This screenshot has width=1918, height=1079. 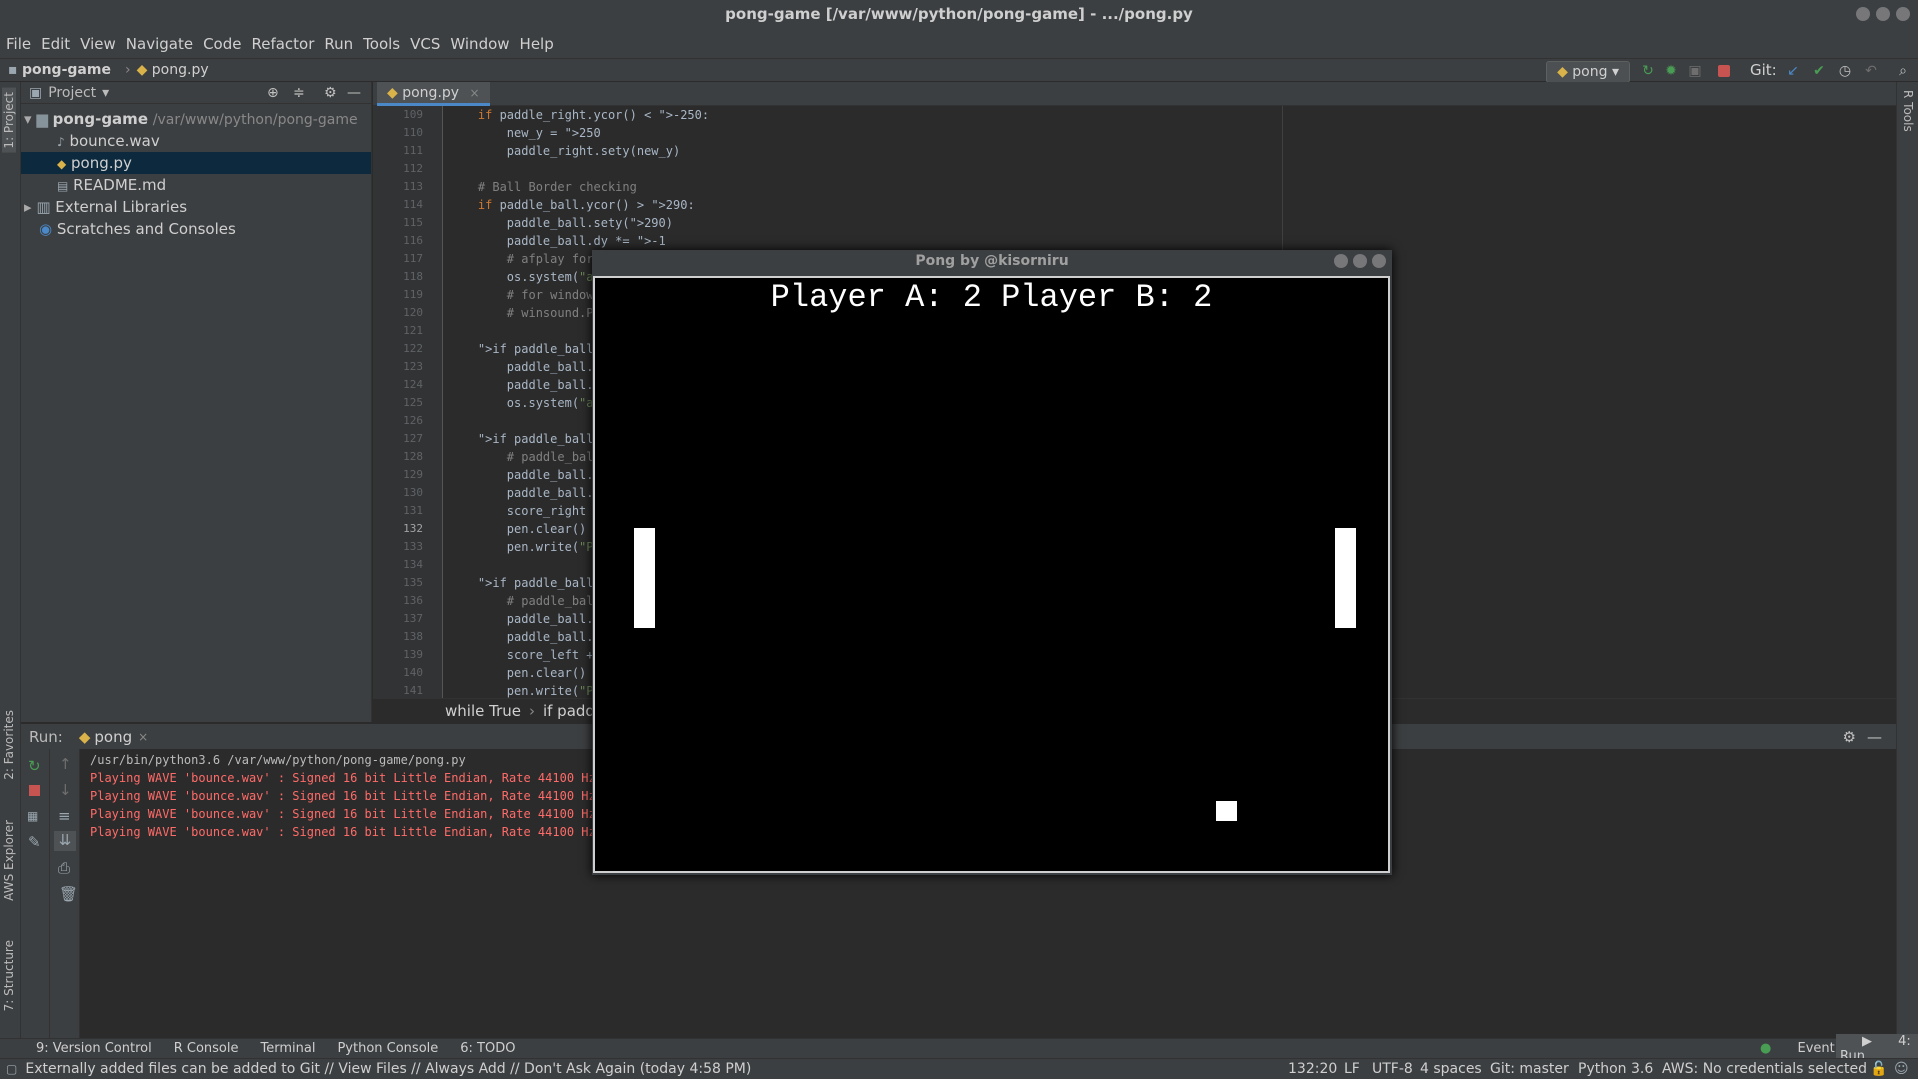 What do you see at coordinates (413, 402) in the screenshot?
I see `line-number: 125` at bounding box center [413, 402].